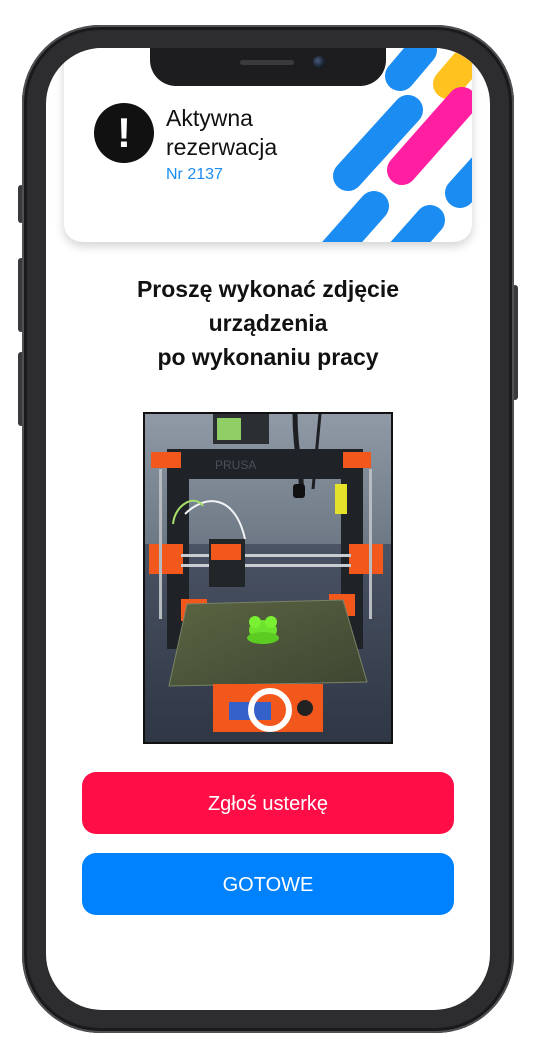 The width and height of the screenshot is (542, 1057). Describe the element at coordinates (268, 67) in the screenshot. I see `notch` at that location.